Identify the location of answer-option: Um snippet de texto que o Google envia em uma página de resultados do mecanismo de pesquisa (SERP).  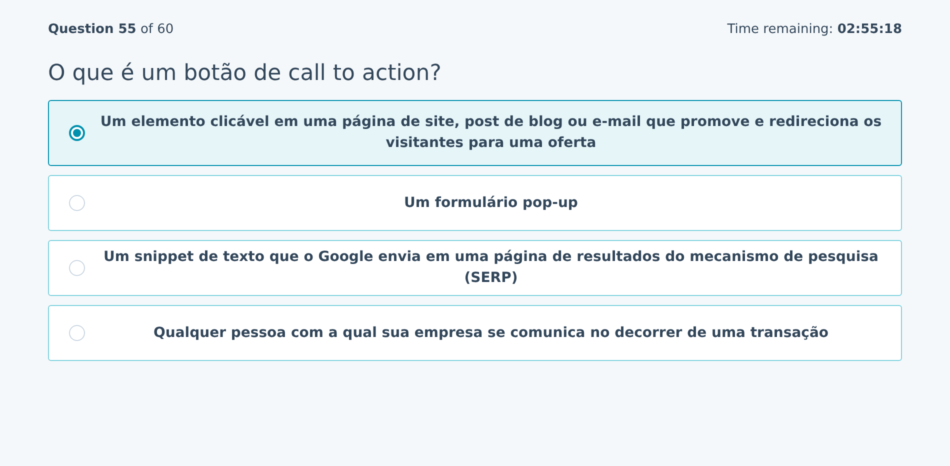
(475, 268).